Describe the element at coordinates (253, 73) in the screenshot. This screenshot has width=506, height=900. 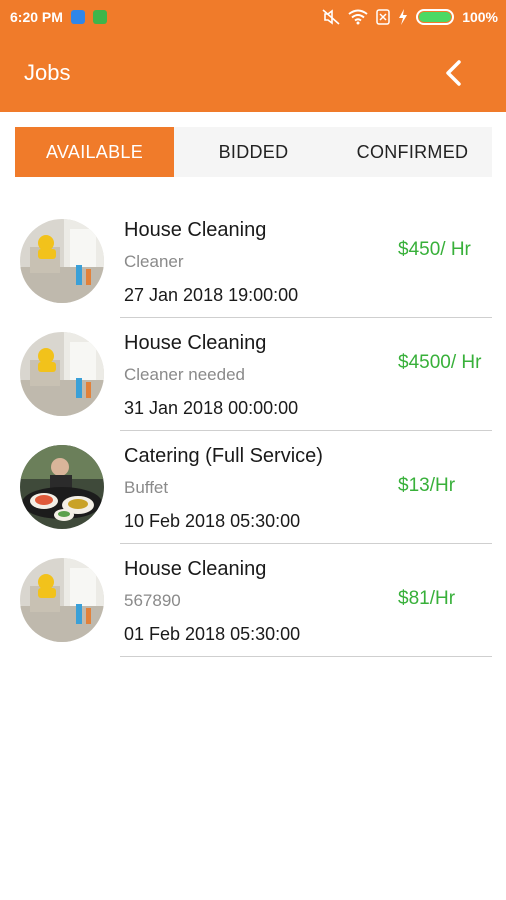
I see `app-bar: Jobs` at that location.